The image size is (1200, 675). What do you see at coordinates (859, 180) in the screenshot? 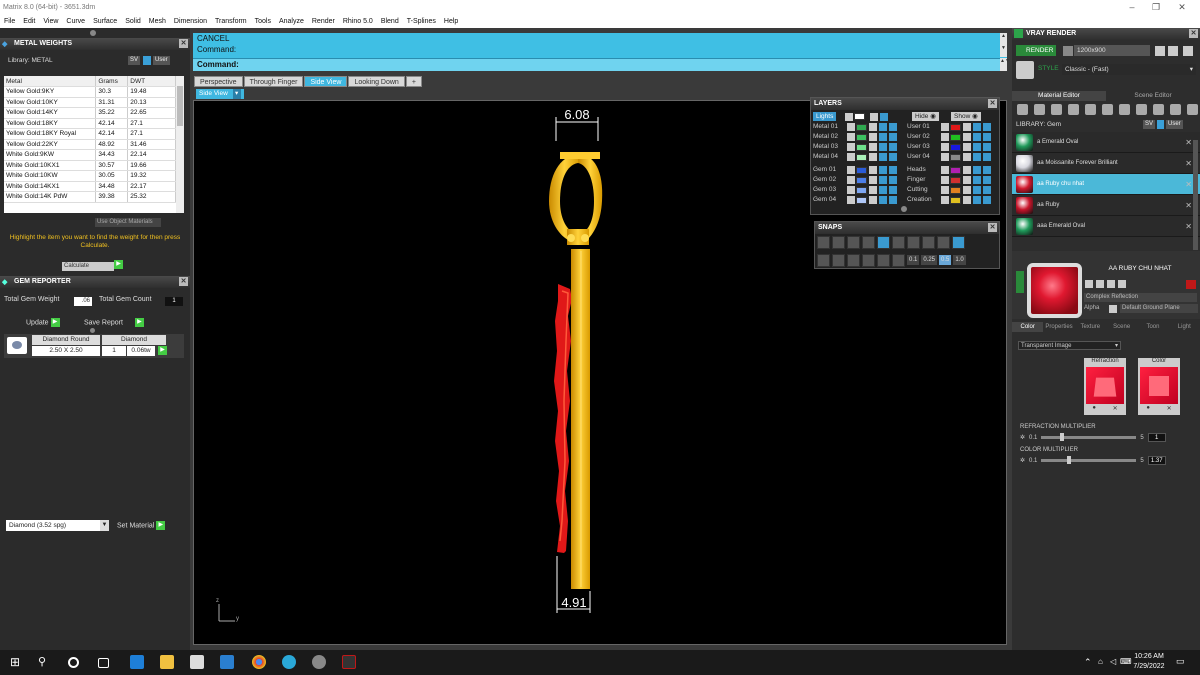
I see `layer-row: Gem 02` at bounding box center [859, 180].